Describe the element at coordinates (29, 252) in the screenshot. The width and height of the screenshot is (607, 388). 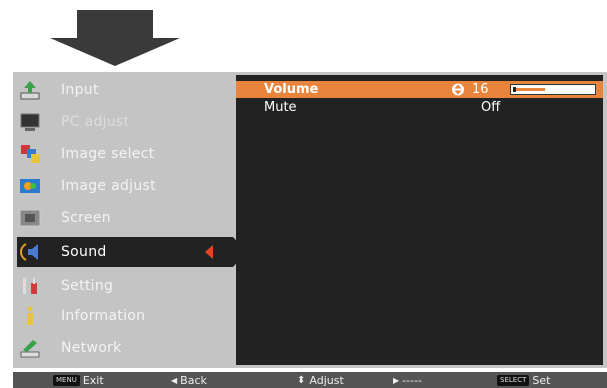
I see `speaker-icon` at that location.